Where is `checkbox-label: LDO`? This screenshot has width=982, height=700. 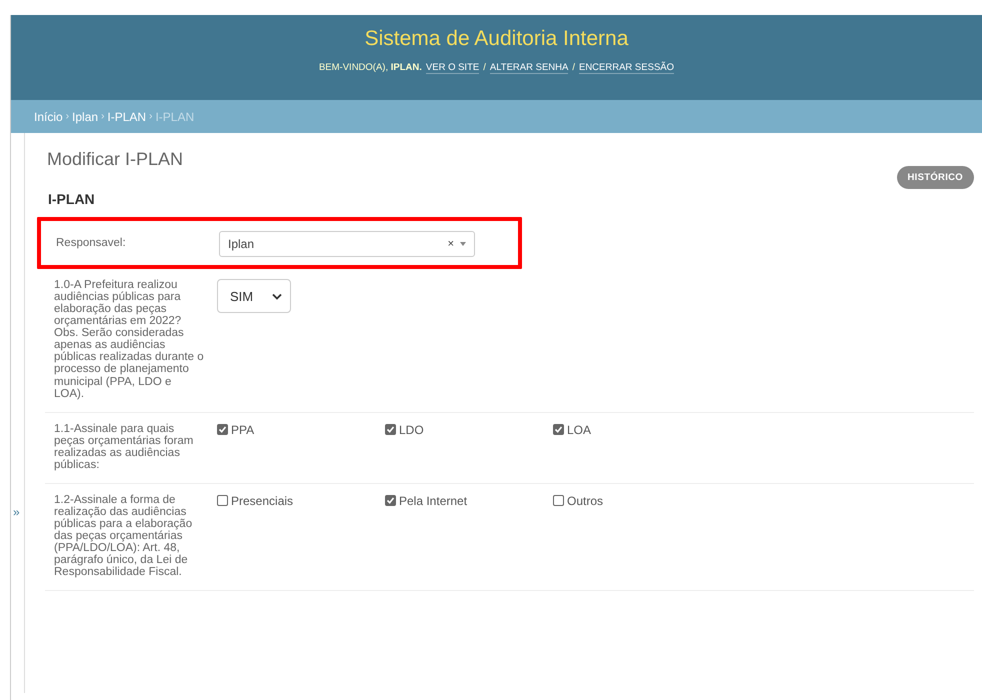 checkbox-label: LDO is located at coordinates (411, 429).